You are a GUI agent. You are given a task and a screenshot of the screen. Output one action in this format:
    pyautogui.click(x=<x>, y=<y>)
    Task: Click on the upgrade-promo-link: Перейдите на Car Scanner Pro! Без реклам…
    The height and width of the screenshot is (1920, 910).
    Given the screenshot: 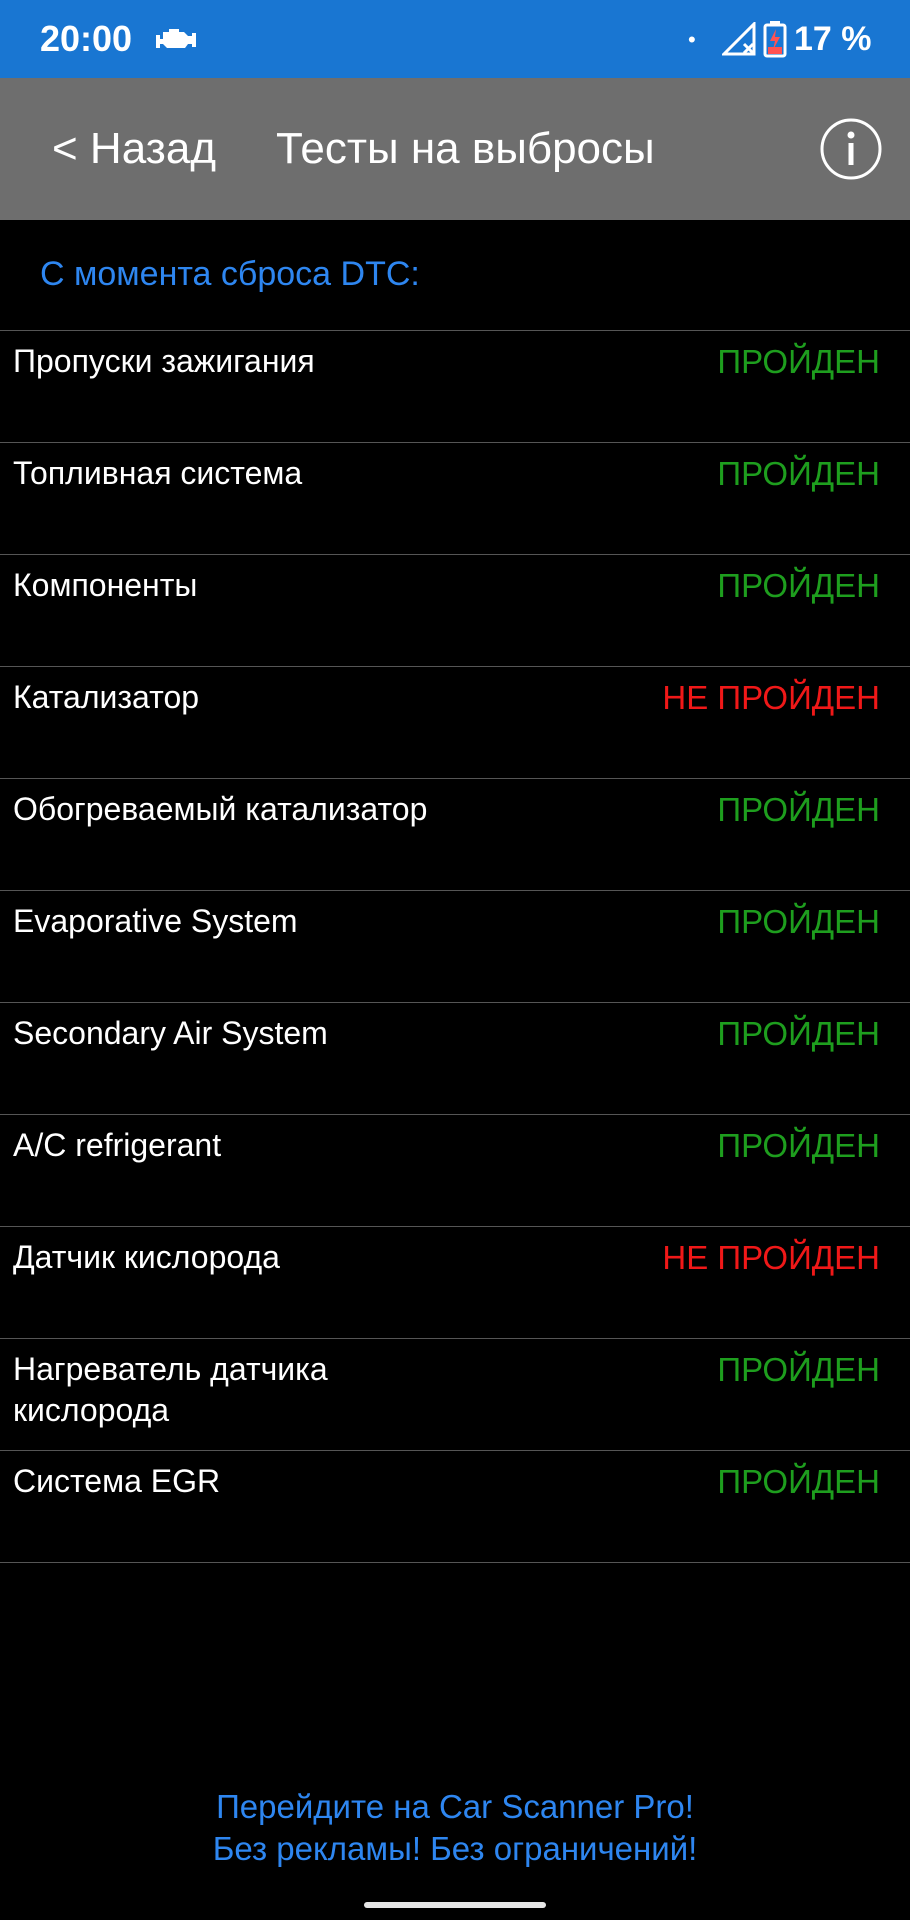 What is the action you would take?
    pyautogui.click(x=455, y=1828)
    